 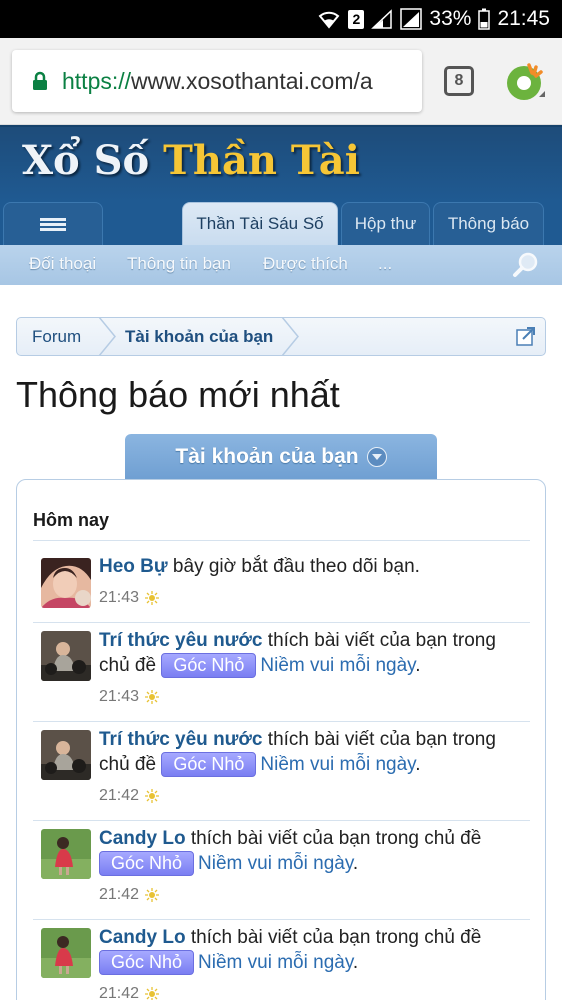 I want to click on sim-badge: 2, so click(x=356, y=19).